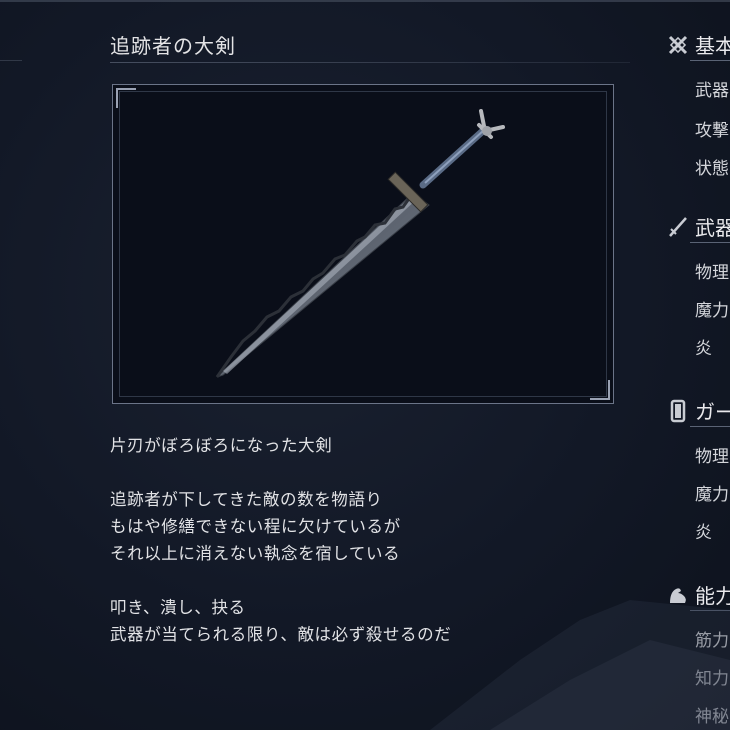 This screenshot has height=730, width=730. I want to click on description-line: もはや修繕できない程に欠けているが, so click(255, 526).